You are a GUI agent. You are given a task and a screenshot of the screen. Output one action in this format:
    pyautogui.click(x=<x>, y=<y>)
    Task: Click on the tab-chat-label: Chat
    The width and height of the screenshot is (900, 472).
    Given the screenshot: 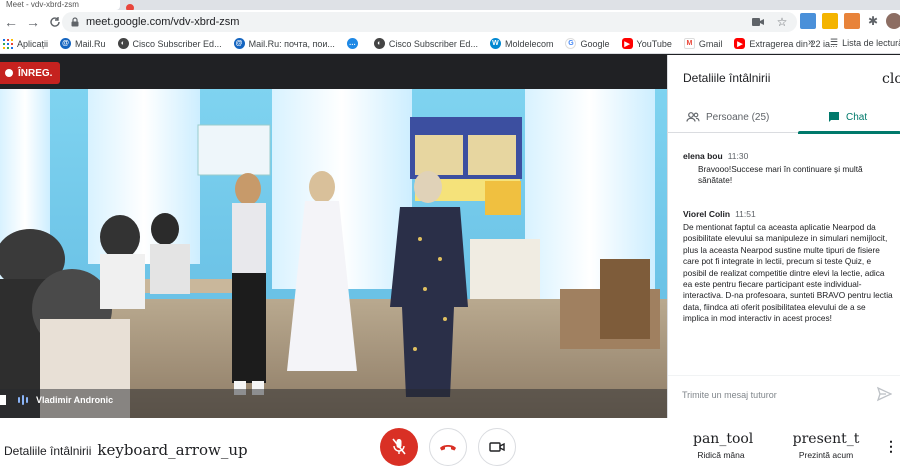 What is the action you would take?
    pyautogui.click(x=857, y=117)
    